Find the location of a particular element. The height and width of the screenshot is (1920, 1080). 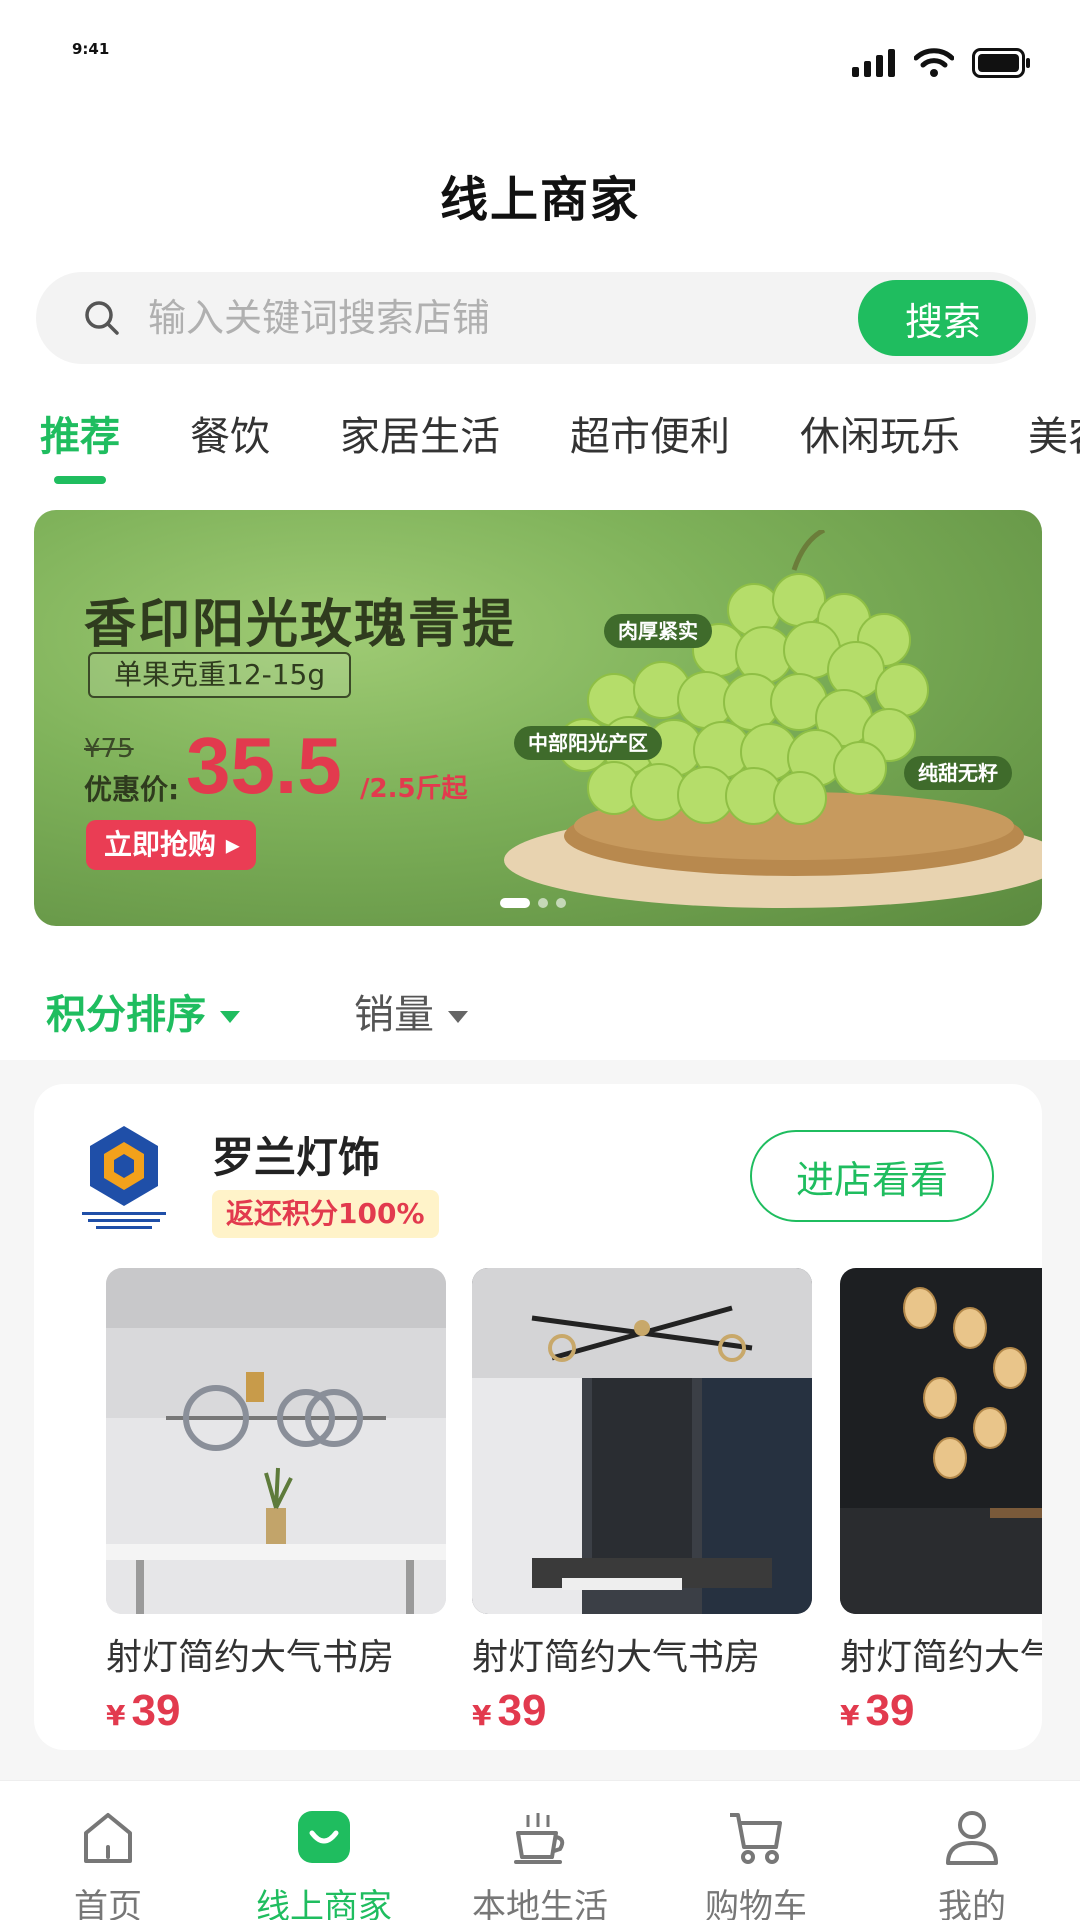

nav-online-merchants: 线上商家 is located at coordinates (324, 1850).